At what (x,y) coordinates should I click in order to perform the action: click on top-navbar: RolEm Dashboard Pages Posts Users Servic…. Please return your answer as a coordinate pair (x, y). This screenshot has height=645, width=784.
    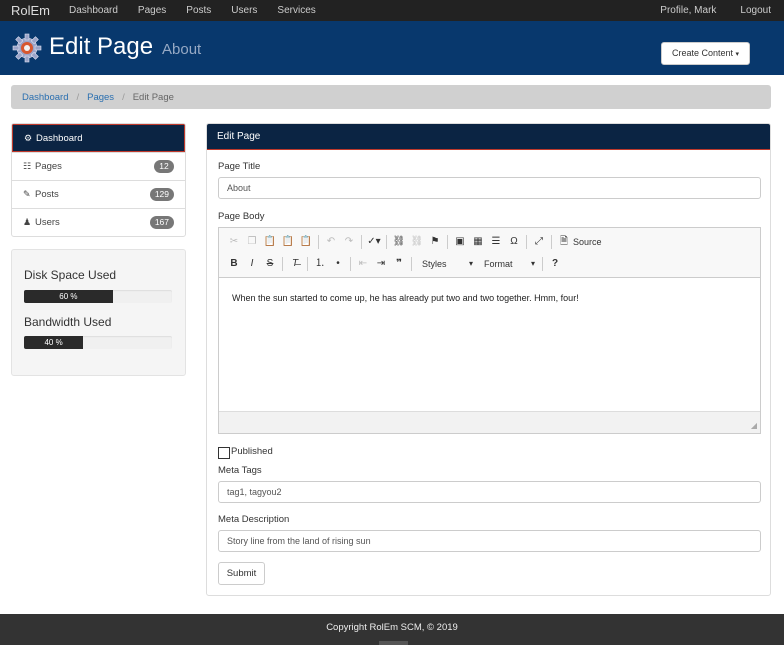
    Looking at the image, I should click on (392, 10).